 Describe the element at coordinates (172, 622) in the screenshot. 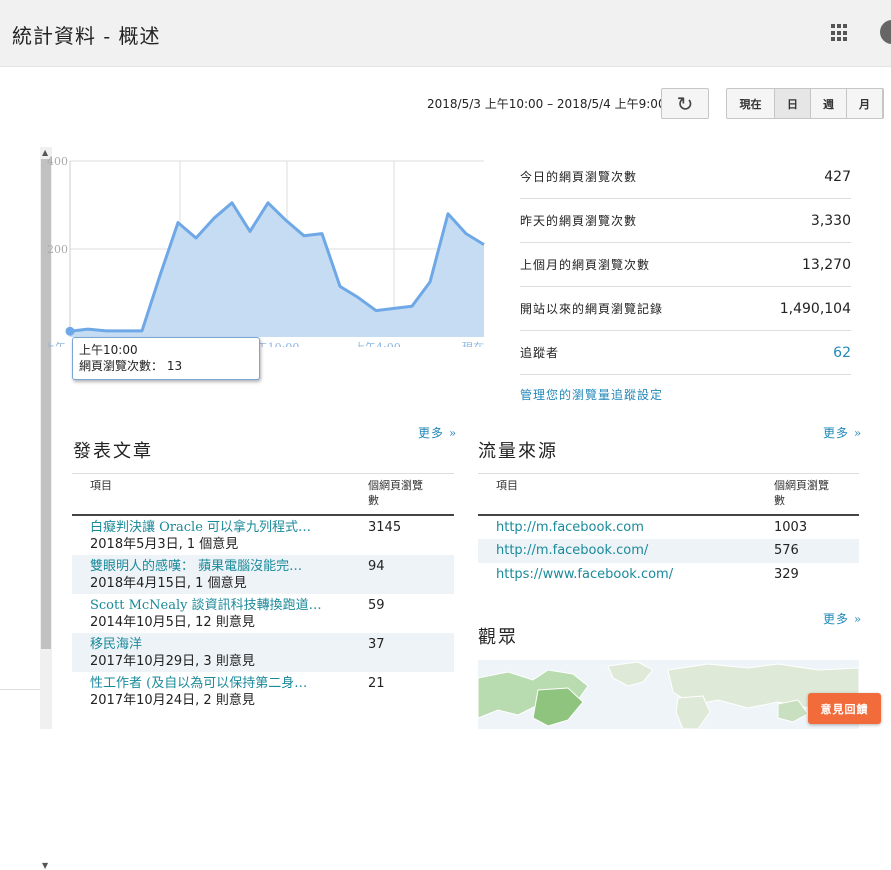

I see `post-meta: 2014年10月5日, 12 則意見` at that location.